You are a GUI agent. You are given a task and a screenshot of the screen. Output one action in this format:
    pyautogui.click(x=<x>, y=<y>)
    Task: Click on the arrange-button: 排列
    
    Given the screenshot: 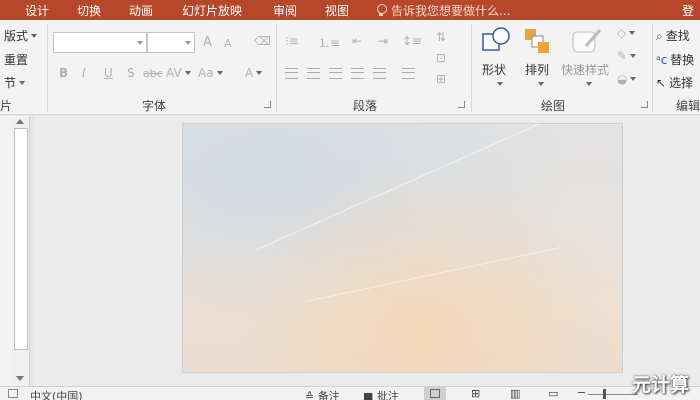 What is the action you would take?
    pyautogui.click(x=537, y=69)
    